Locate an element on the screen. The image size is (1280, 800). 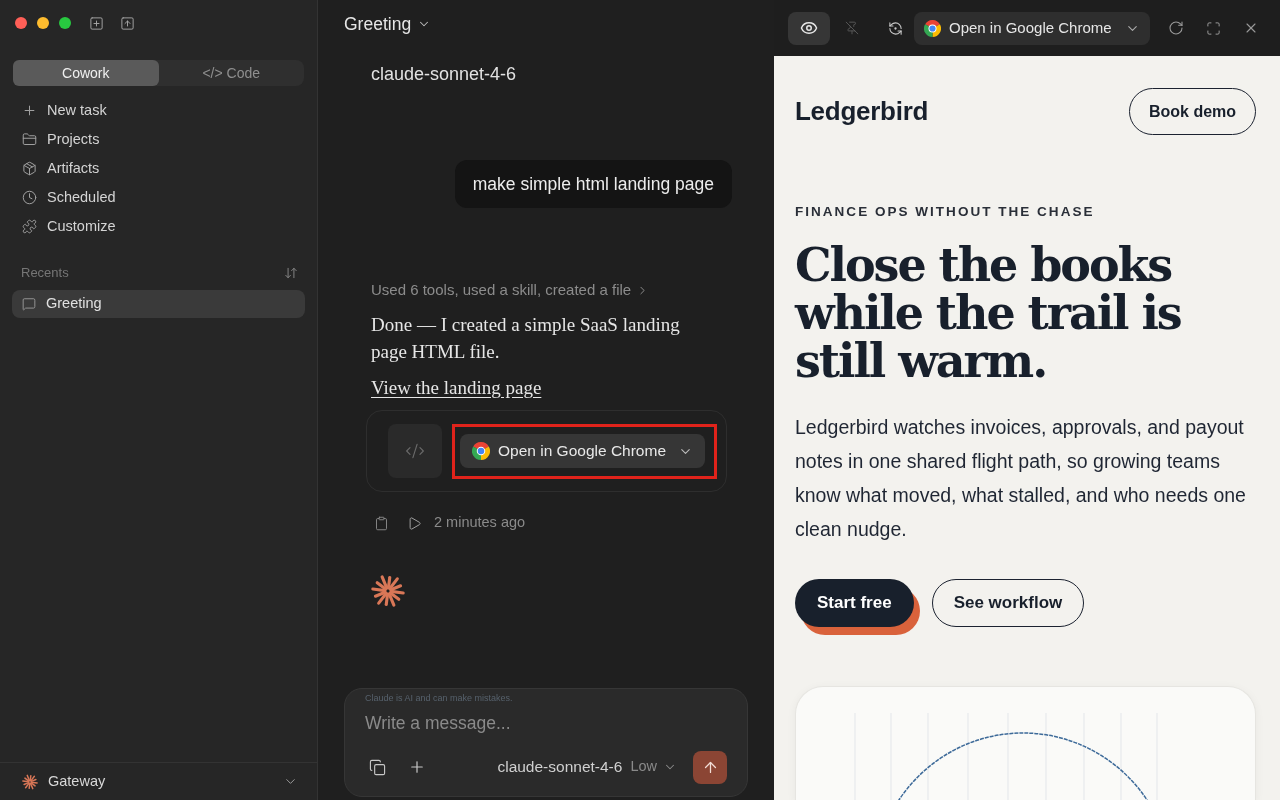
puzzle-icon is located at coordinates (29, 226).